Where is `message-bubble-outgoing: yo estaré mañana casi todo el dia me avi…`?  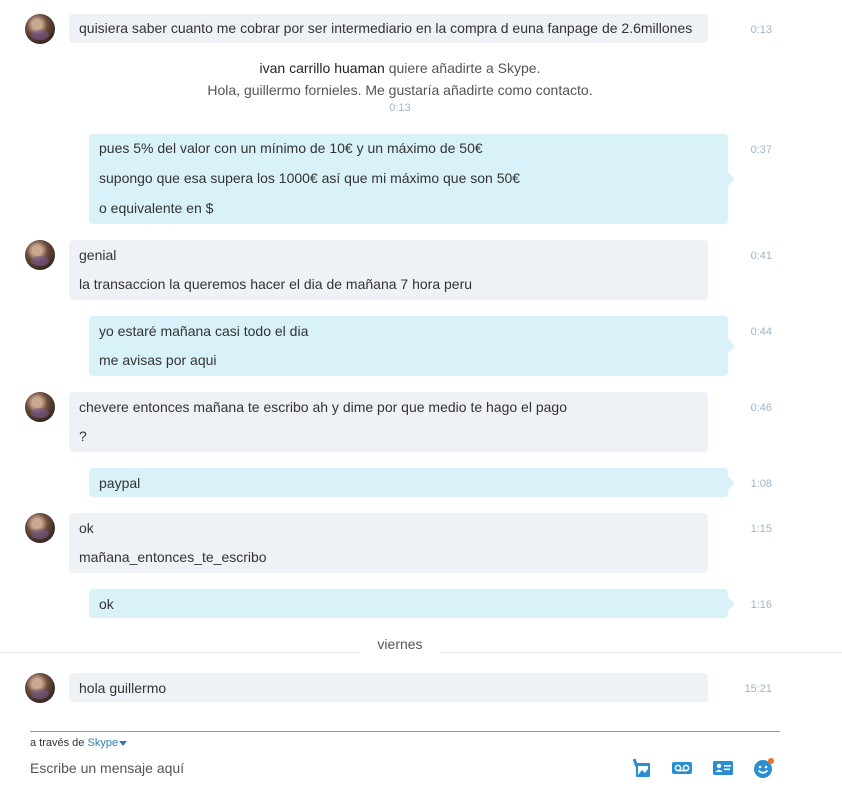 message-bubble-outgoing: yo estaré mañana casi todo el dia me avi… is located at coordinates (412, 346).